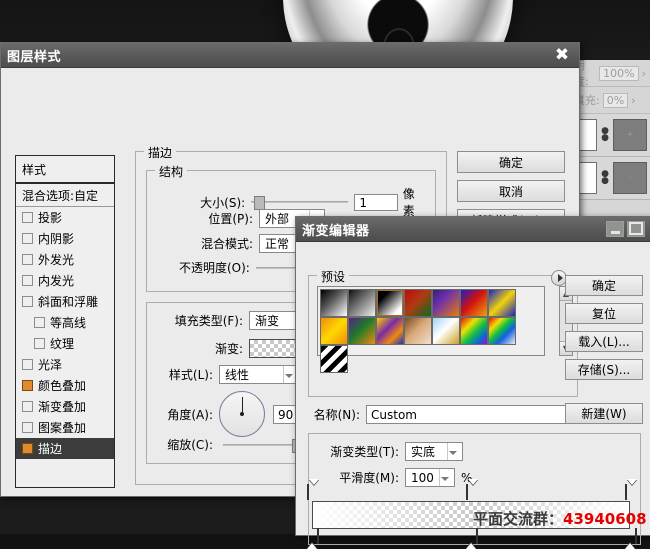  I want to click on sidebar-item-blending-options: 混合选项:自定, so click(65, 195).